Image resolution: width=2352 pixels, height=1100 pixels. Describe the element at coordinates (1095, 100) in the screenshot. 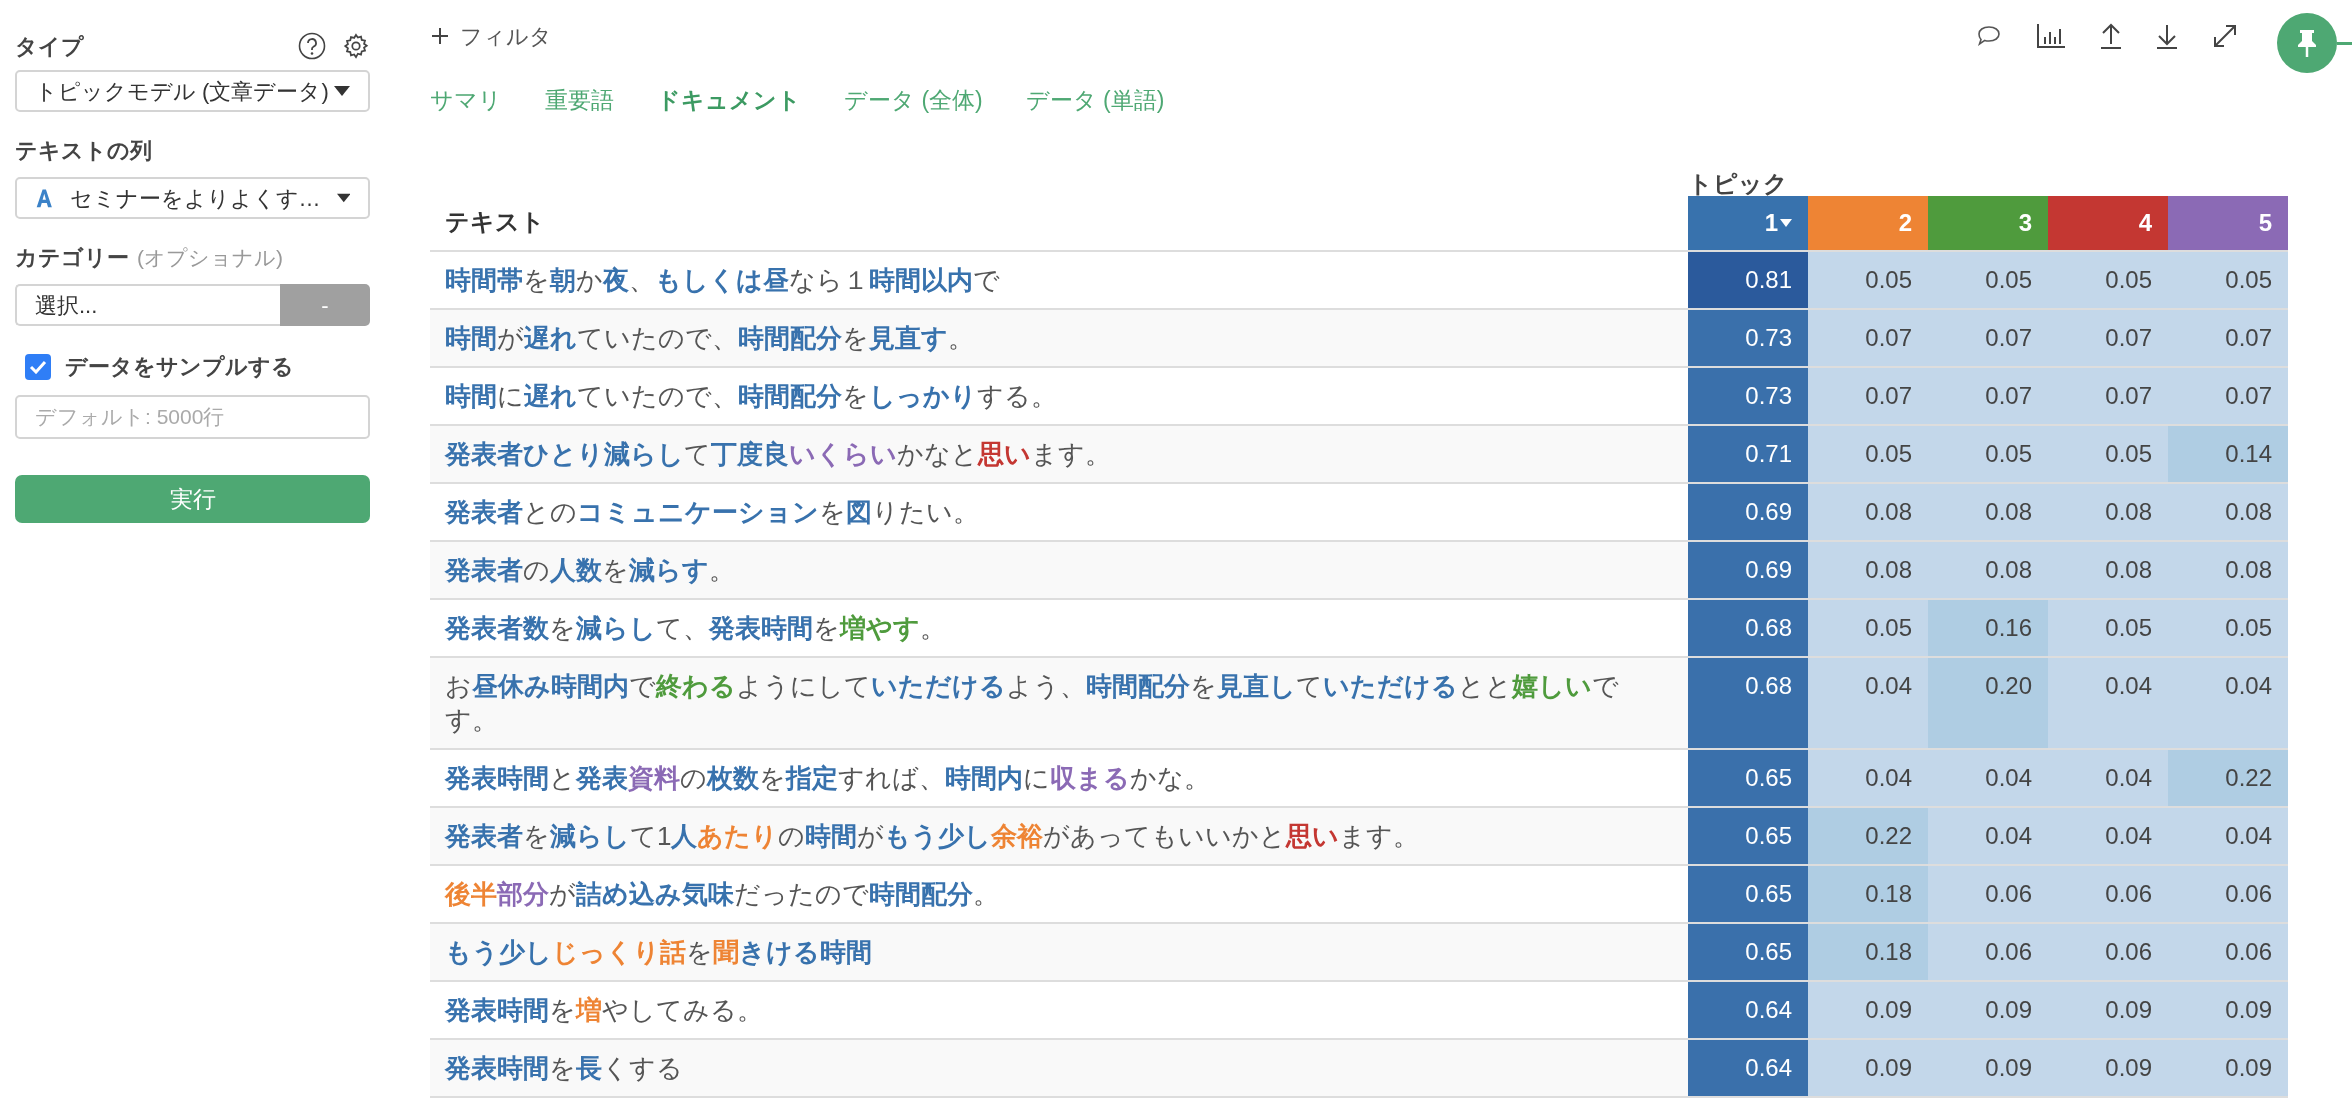

I see `tab: データ (単語)` at that location.